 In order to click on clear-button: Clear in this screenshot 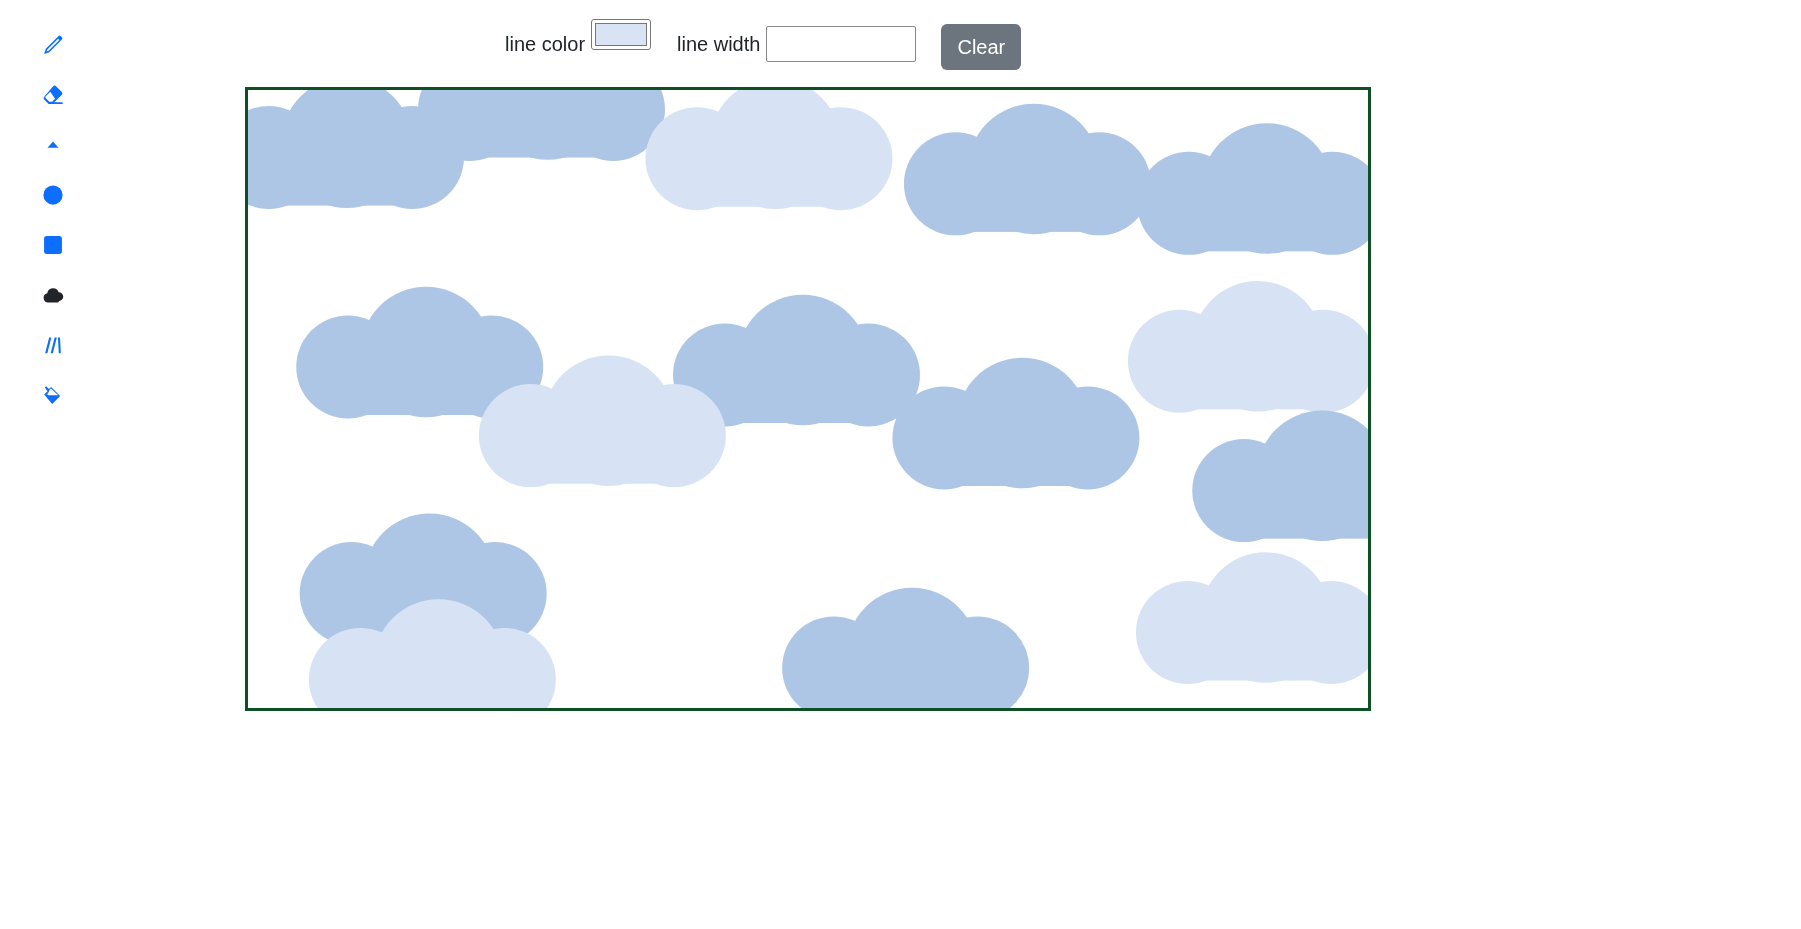, I will do `click(981, 47)`.